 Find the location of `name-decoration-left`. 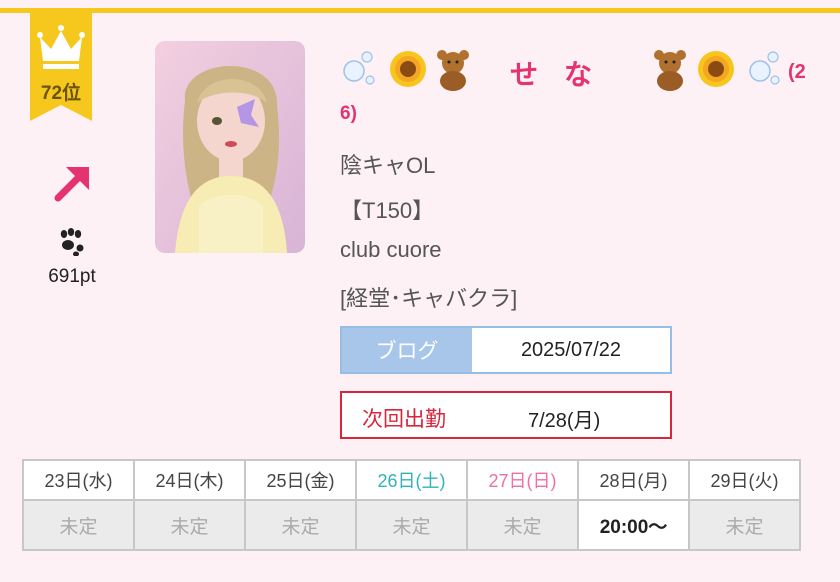

name-decoration-left is located at coordinates (406, 70).